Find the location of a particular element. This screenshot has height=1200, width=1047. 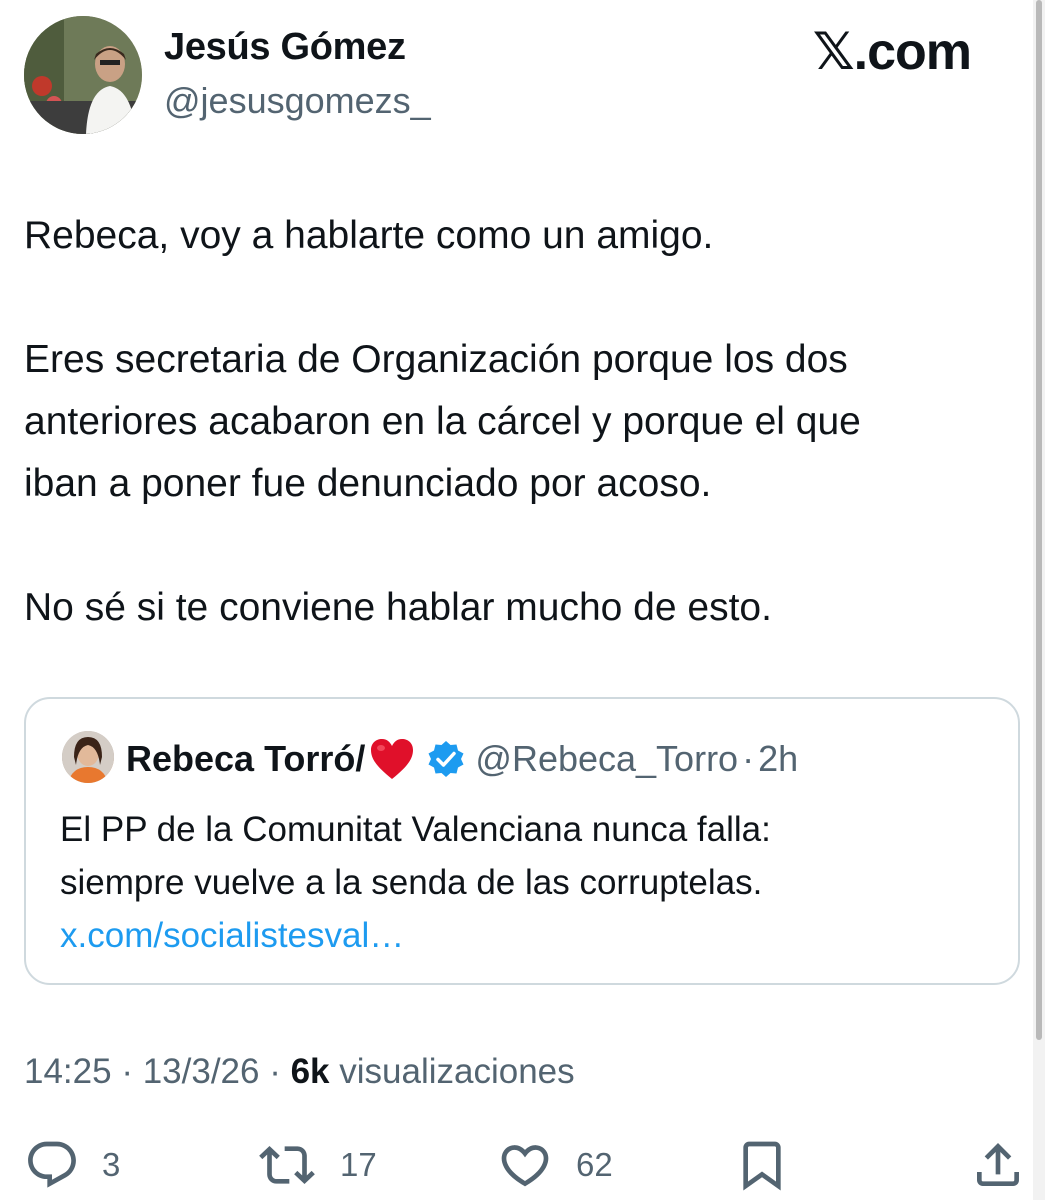

scrollbar is located at coordinates (1039, 600).